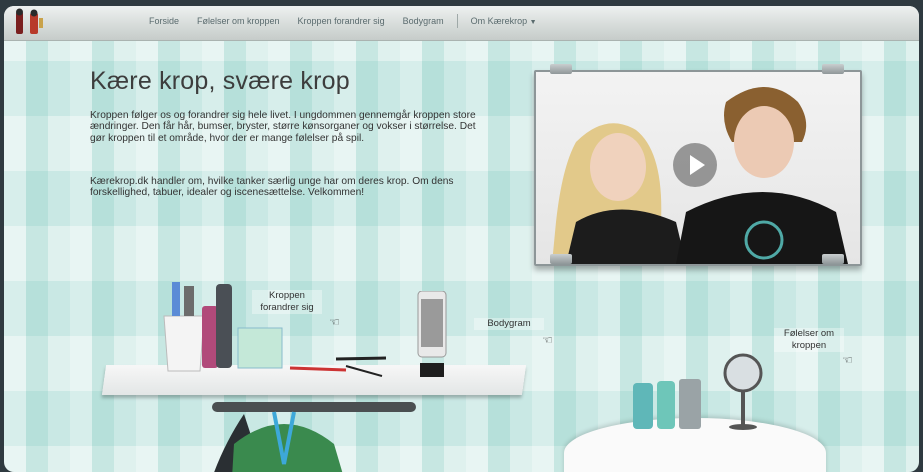 The width and height of the screenshot is (923, 472). Describe the element at coordinates (499, 21) in the screenshot. I see `dropdown-label: Om Kærekrop` at that location.